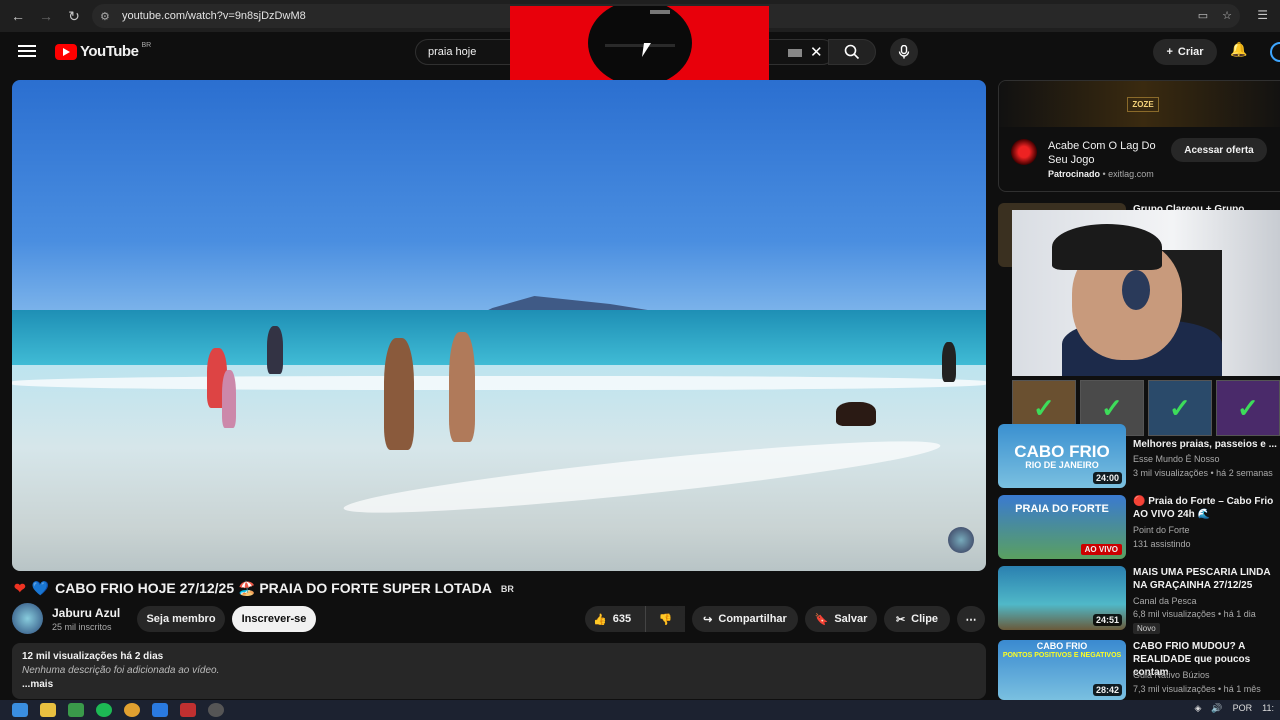  What do you see at coordinates (76, 710) in the screenshot?
I see `xbox-icon` at bounding box center [76, 710].